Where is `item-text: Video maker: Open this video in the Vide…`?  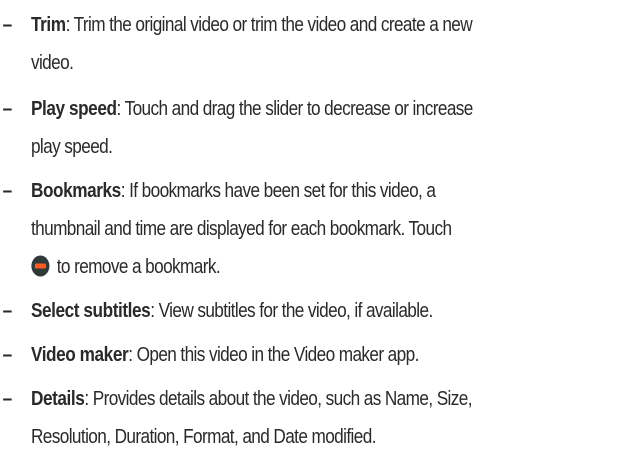 item-text: Video maker: Open this video in the Vide… is located at coordinates (323, 355).